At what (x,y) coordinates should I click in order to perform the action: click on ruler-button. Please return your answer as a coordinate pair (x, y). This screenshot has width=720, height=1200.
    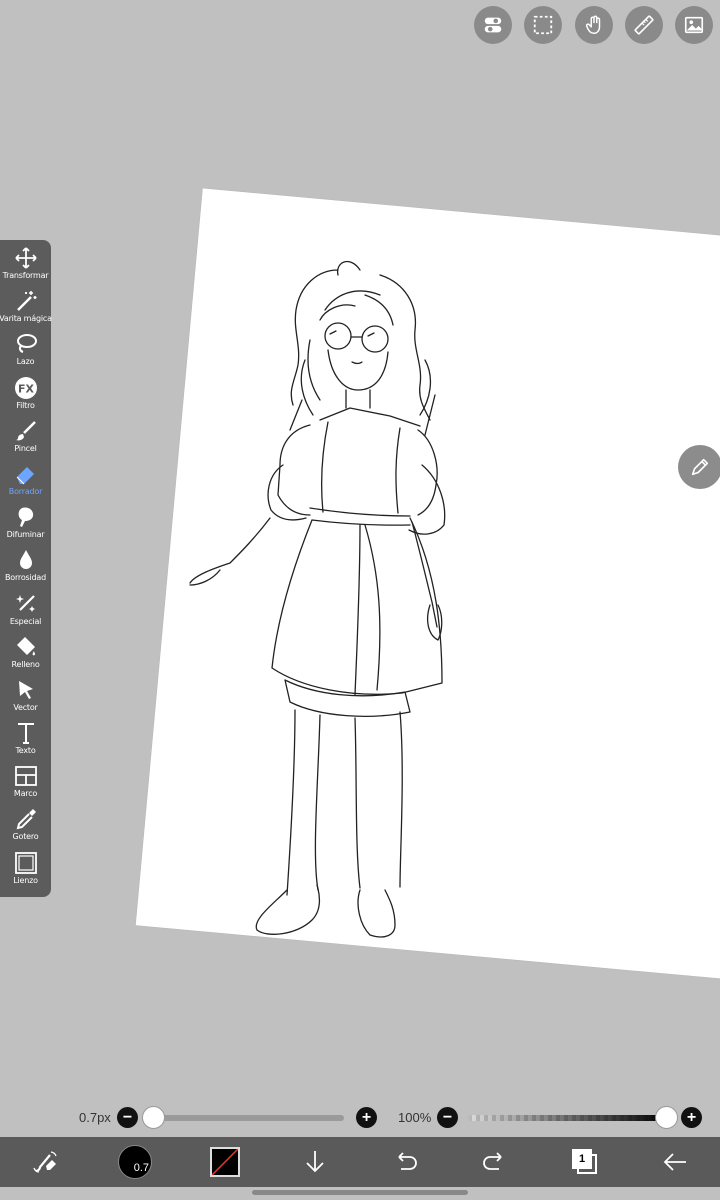
    Looking at the image, I should click on (644, 25).